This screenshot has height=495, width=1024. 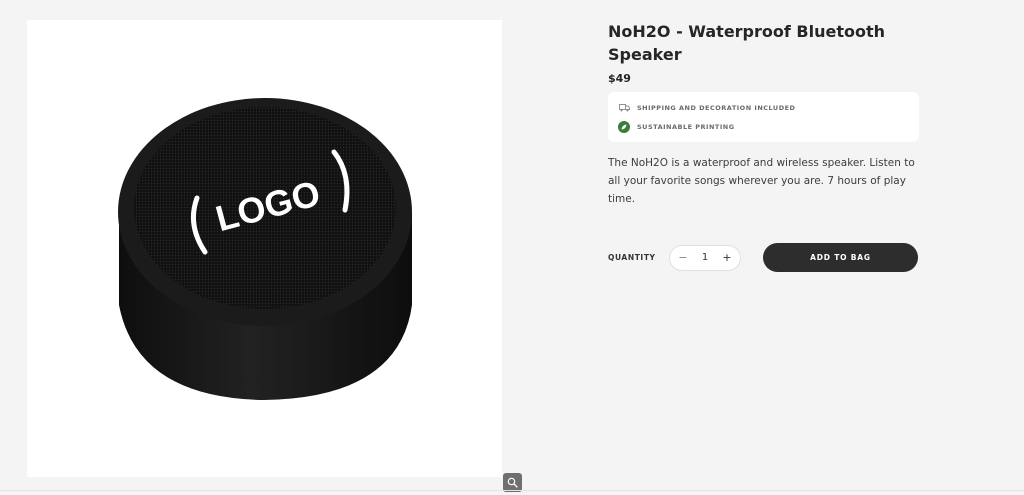 I want to click on quantity-stepper: − 1 +, so click(x=705, y=257).